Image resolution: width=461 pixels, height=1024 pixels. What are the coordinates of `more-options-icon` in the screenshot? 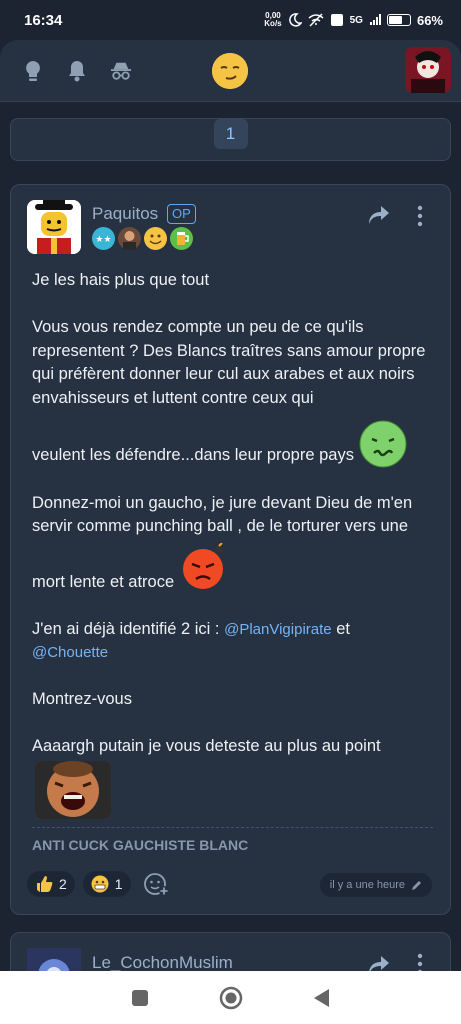 It's located at (420, 216).